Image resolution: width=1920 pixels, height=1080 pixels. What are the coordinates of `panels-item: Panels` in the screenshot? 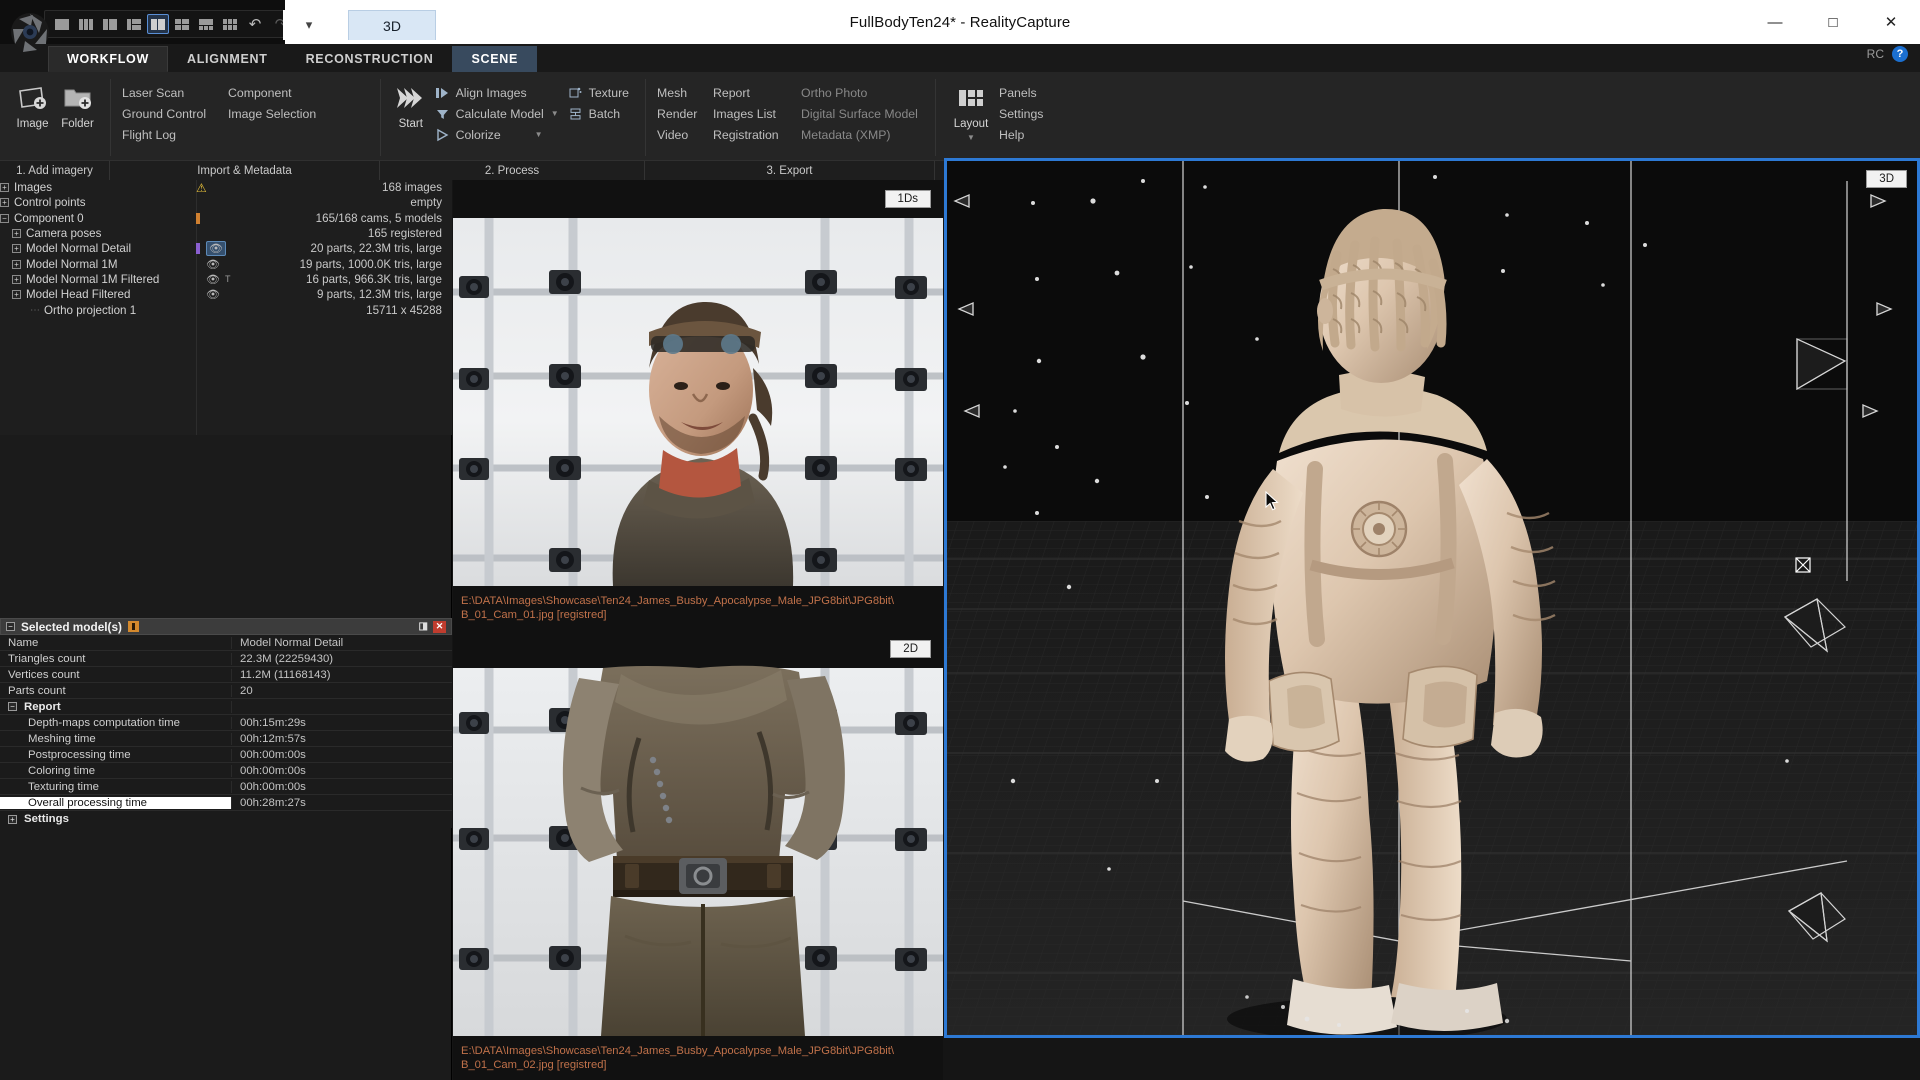 It's located at (1023, 92).